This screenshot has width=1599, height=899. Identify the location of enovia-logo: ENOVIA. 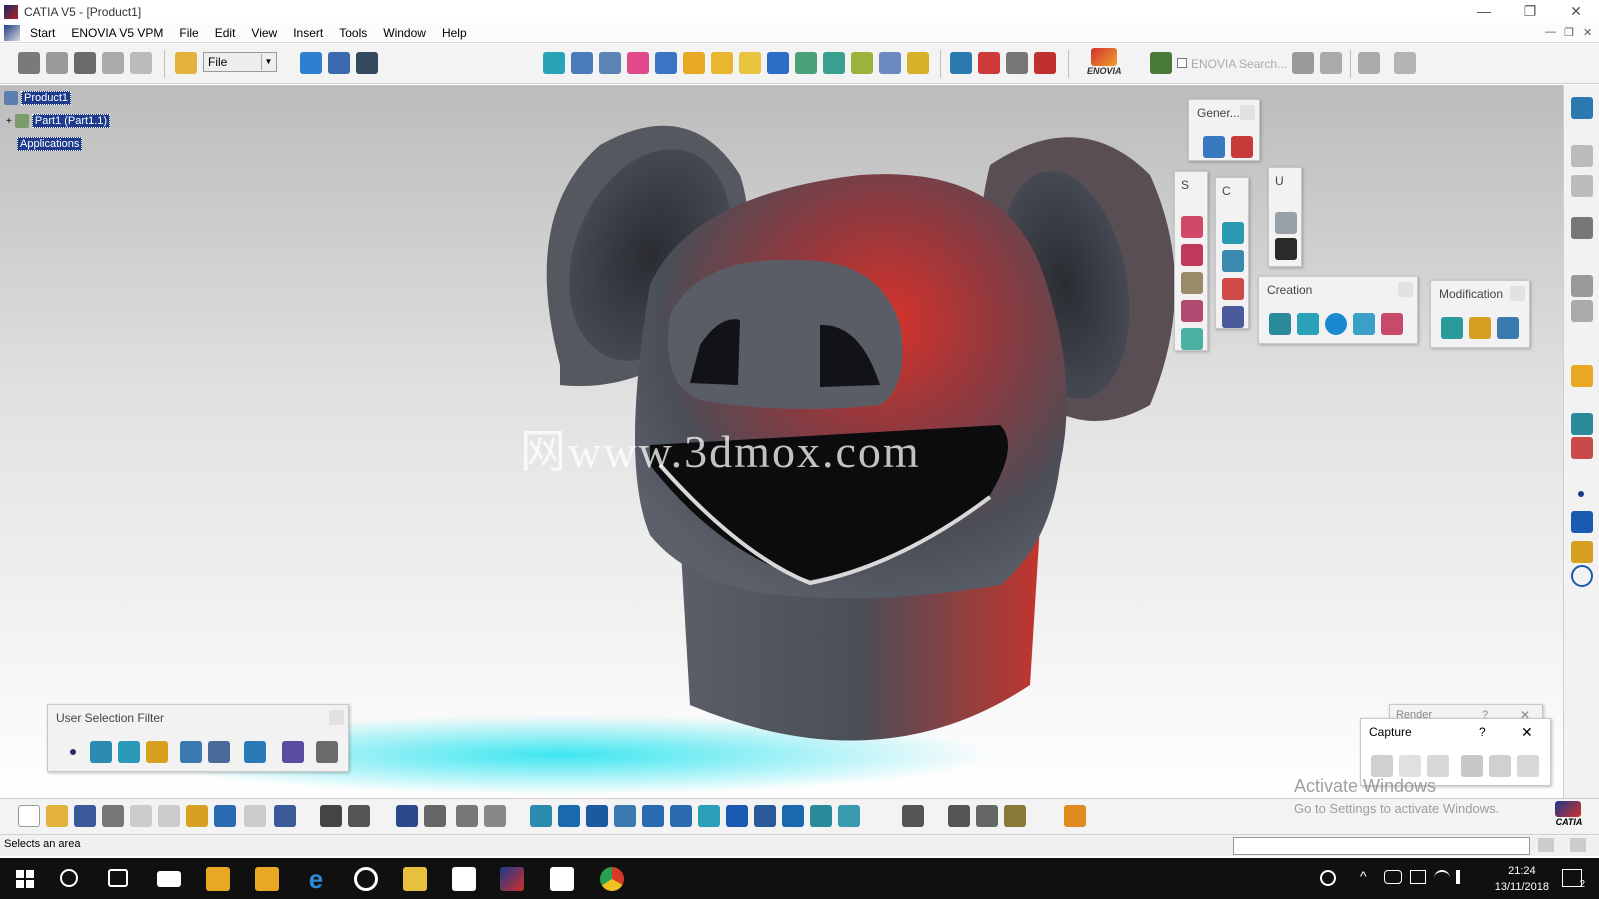
(1110, 64).